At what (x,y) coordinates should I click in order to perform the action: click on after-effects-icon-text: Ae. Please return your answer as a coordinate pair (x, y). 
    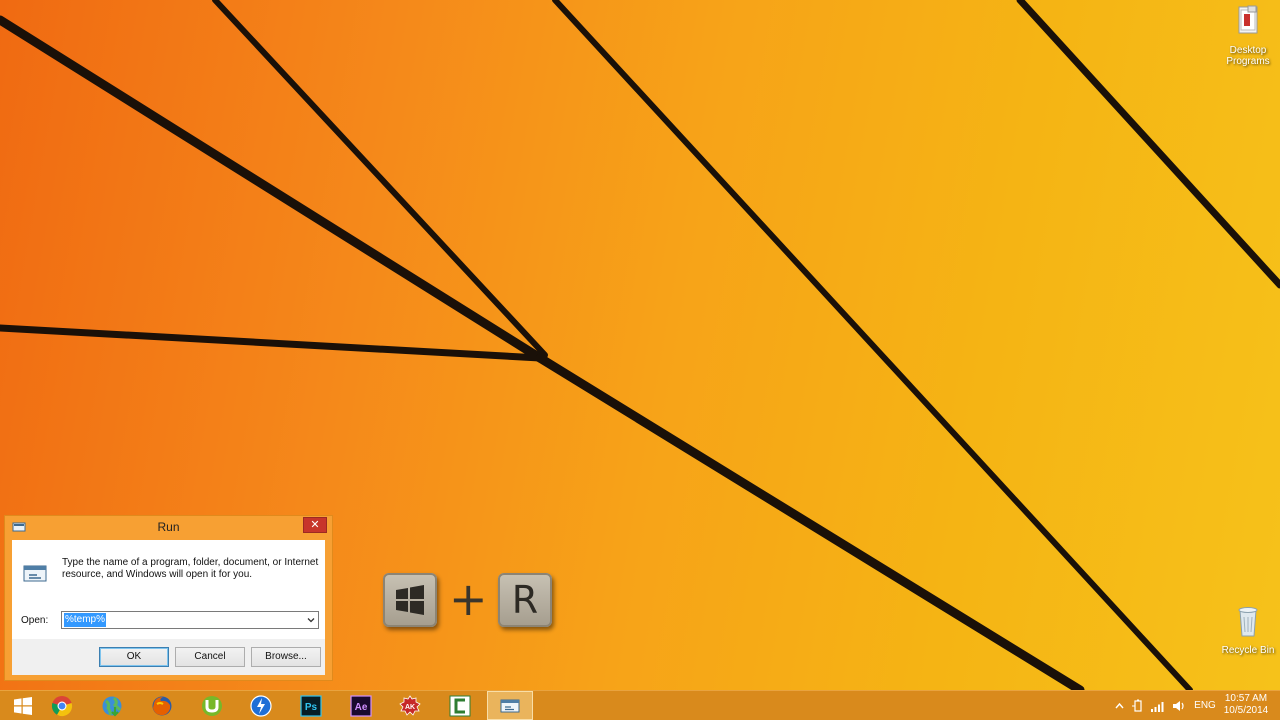
    Looking at the image, I should click on (361, 707).